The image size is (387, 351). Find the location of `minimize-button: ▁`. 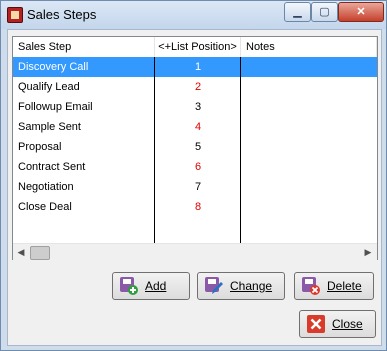

minimize-button: ▁ is located at coordinates (297, 12).